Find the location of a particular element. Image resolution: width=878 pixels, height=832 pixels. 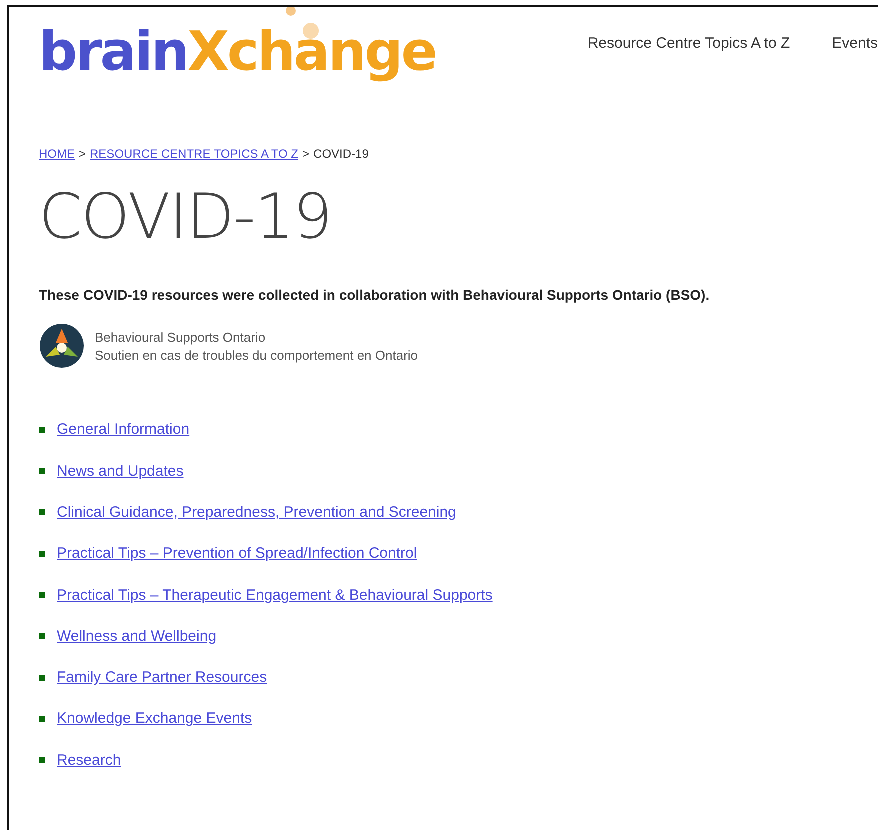

resource-link: General Information is located at coordinates (123, 429).